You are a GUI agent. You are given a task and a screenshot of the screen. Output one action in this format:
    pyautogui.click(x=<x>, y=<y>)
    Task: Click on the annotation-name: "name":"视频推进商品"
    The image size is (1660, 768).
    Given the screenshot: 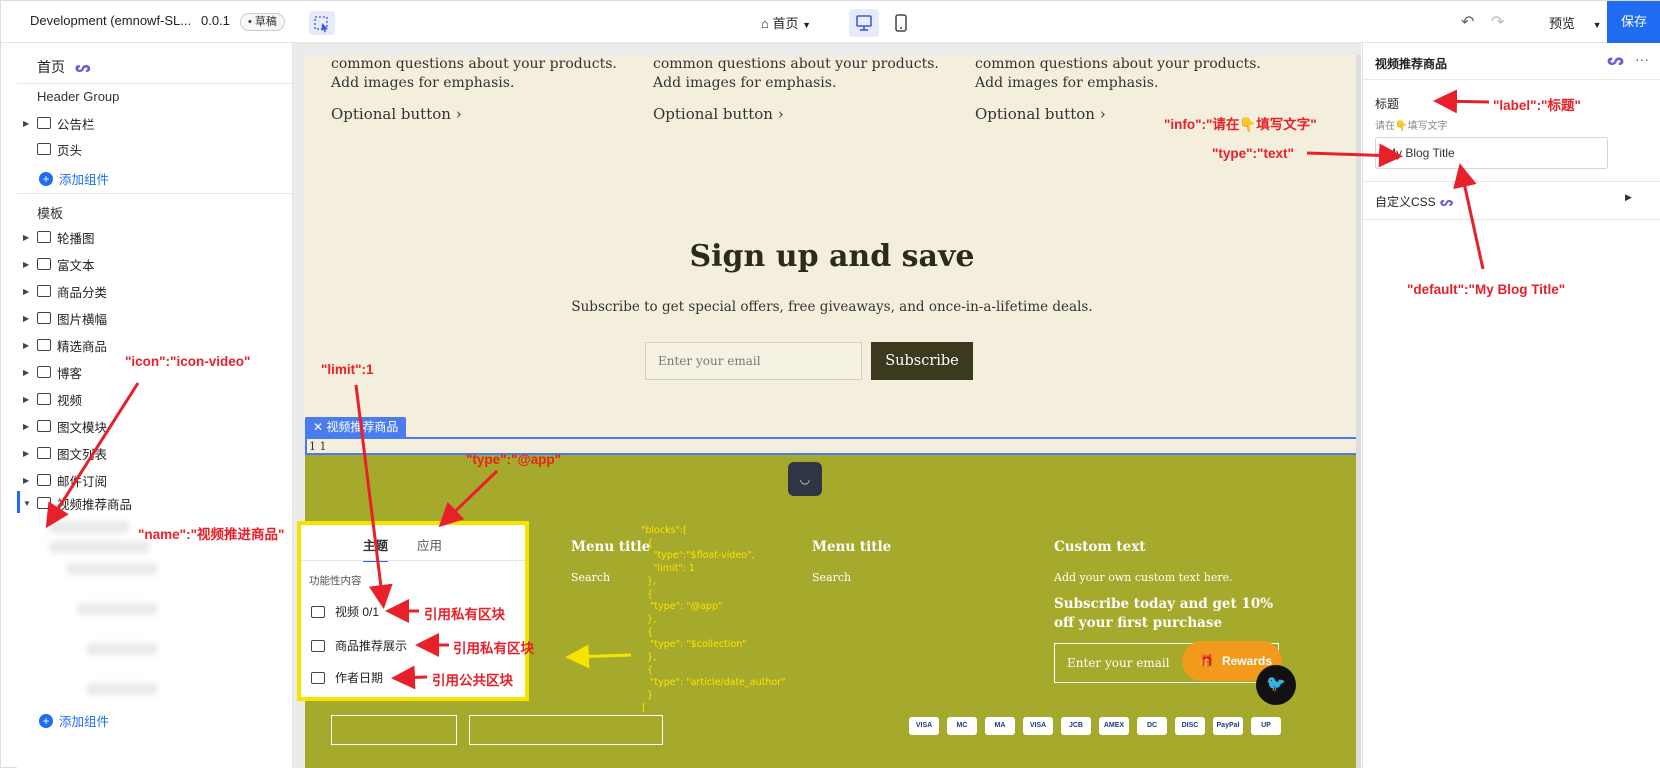 What is the action you would take?
    pyautogui.click(x=211, y=534)
    